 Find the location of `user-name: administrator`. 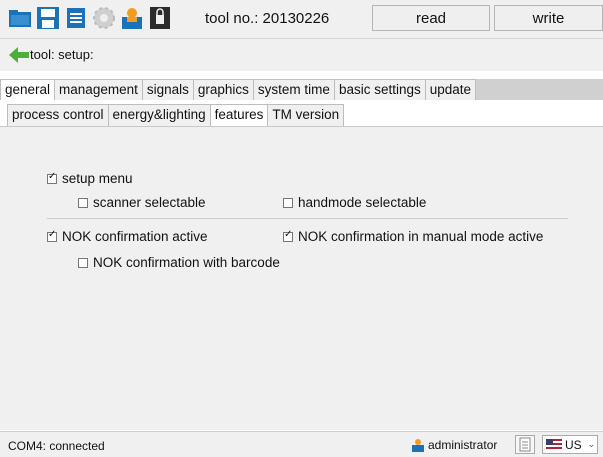

user-name: administrator is located at coordinates (463, 445).